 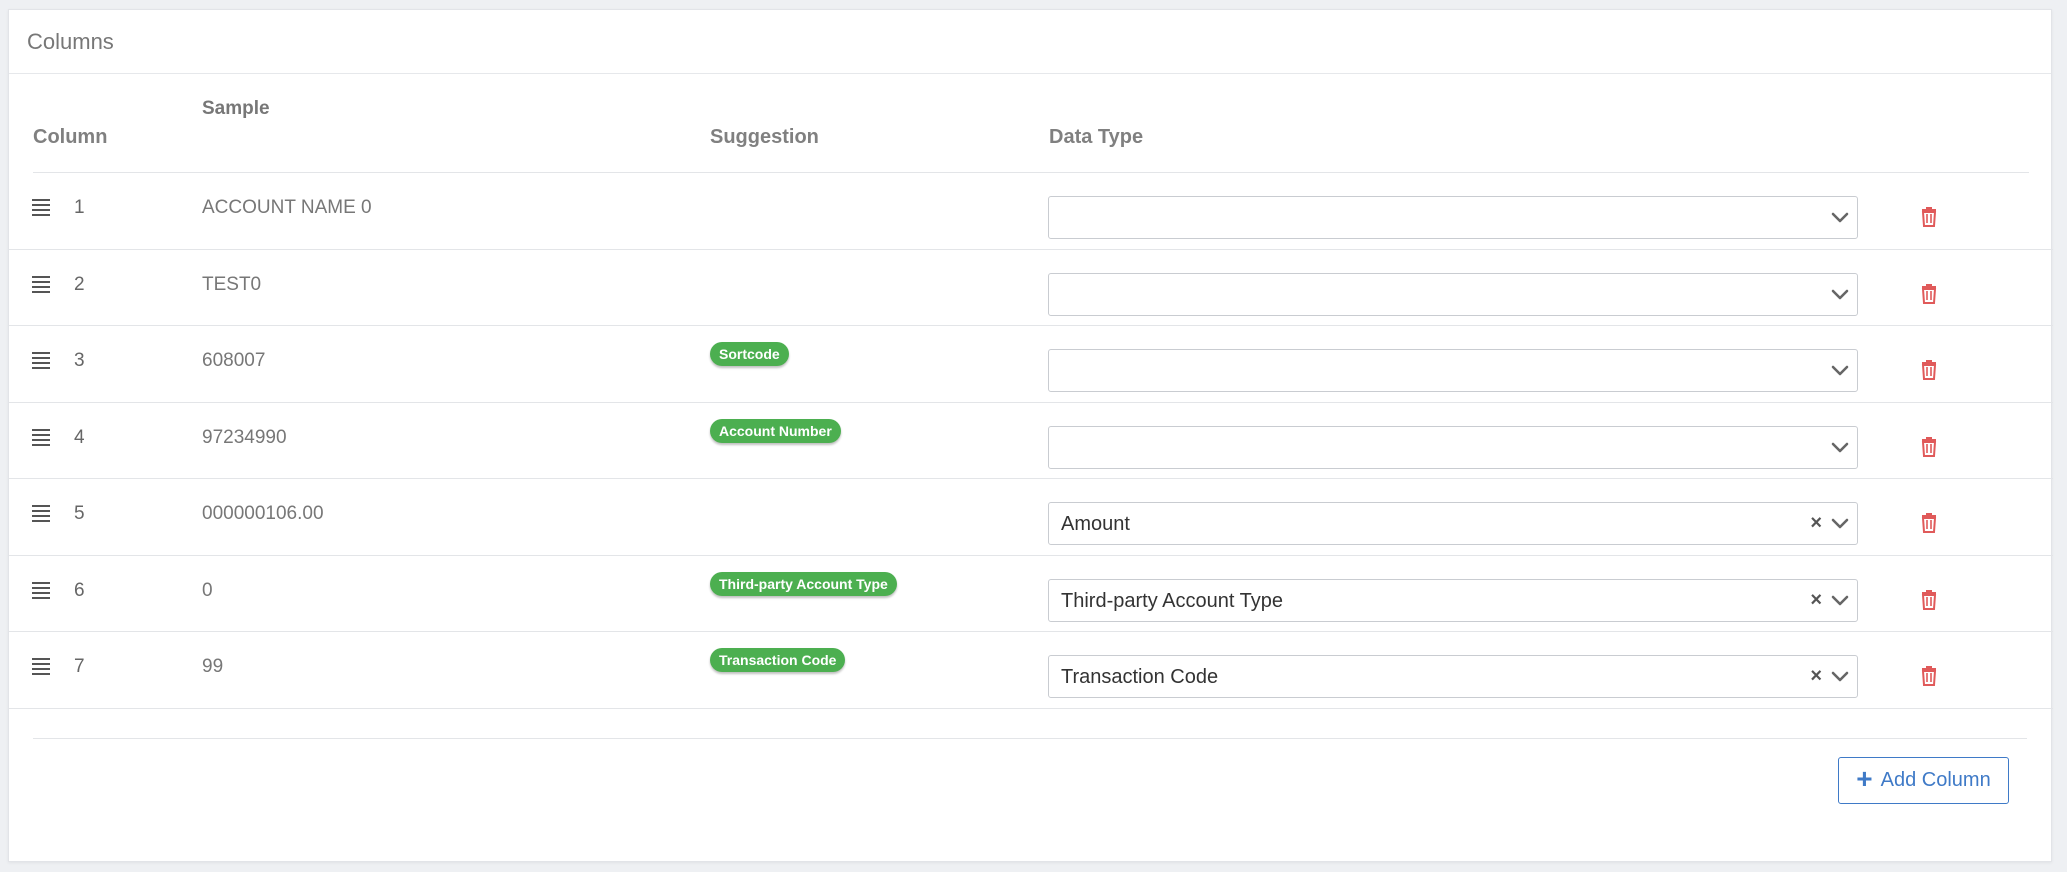 What do you see at coordinates (1030, 738) in the screenshot?
I see `footer-divider` at bounding box center [1030, 738].